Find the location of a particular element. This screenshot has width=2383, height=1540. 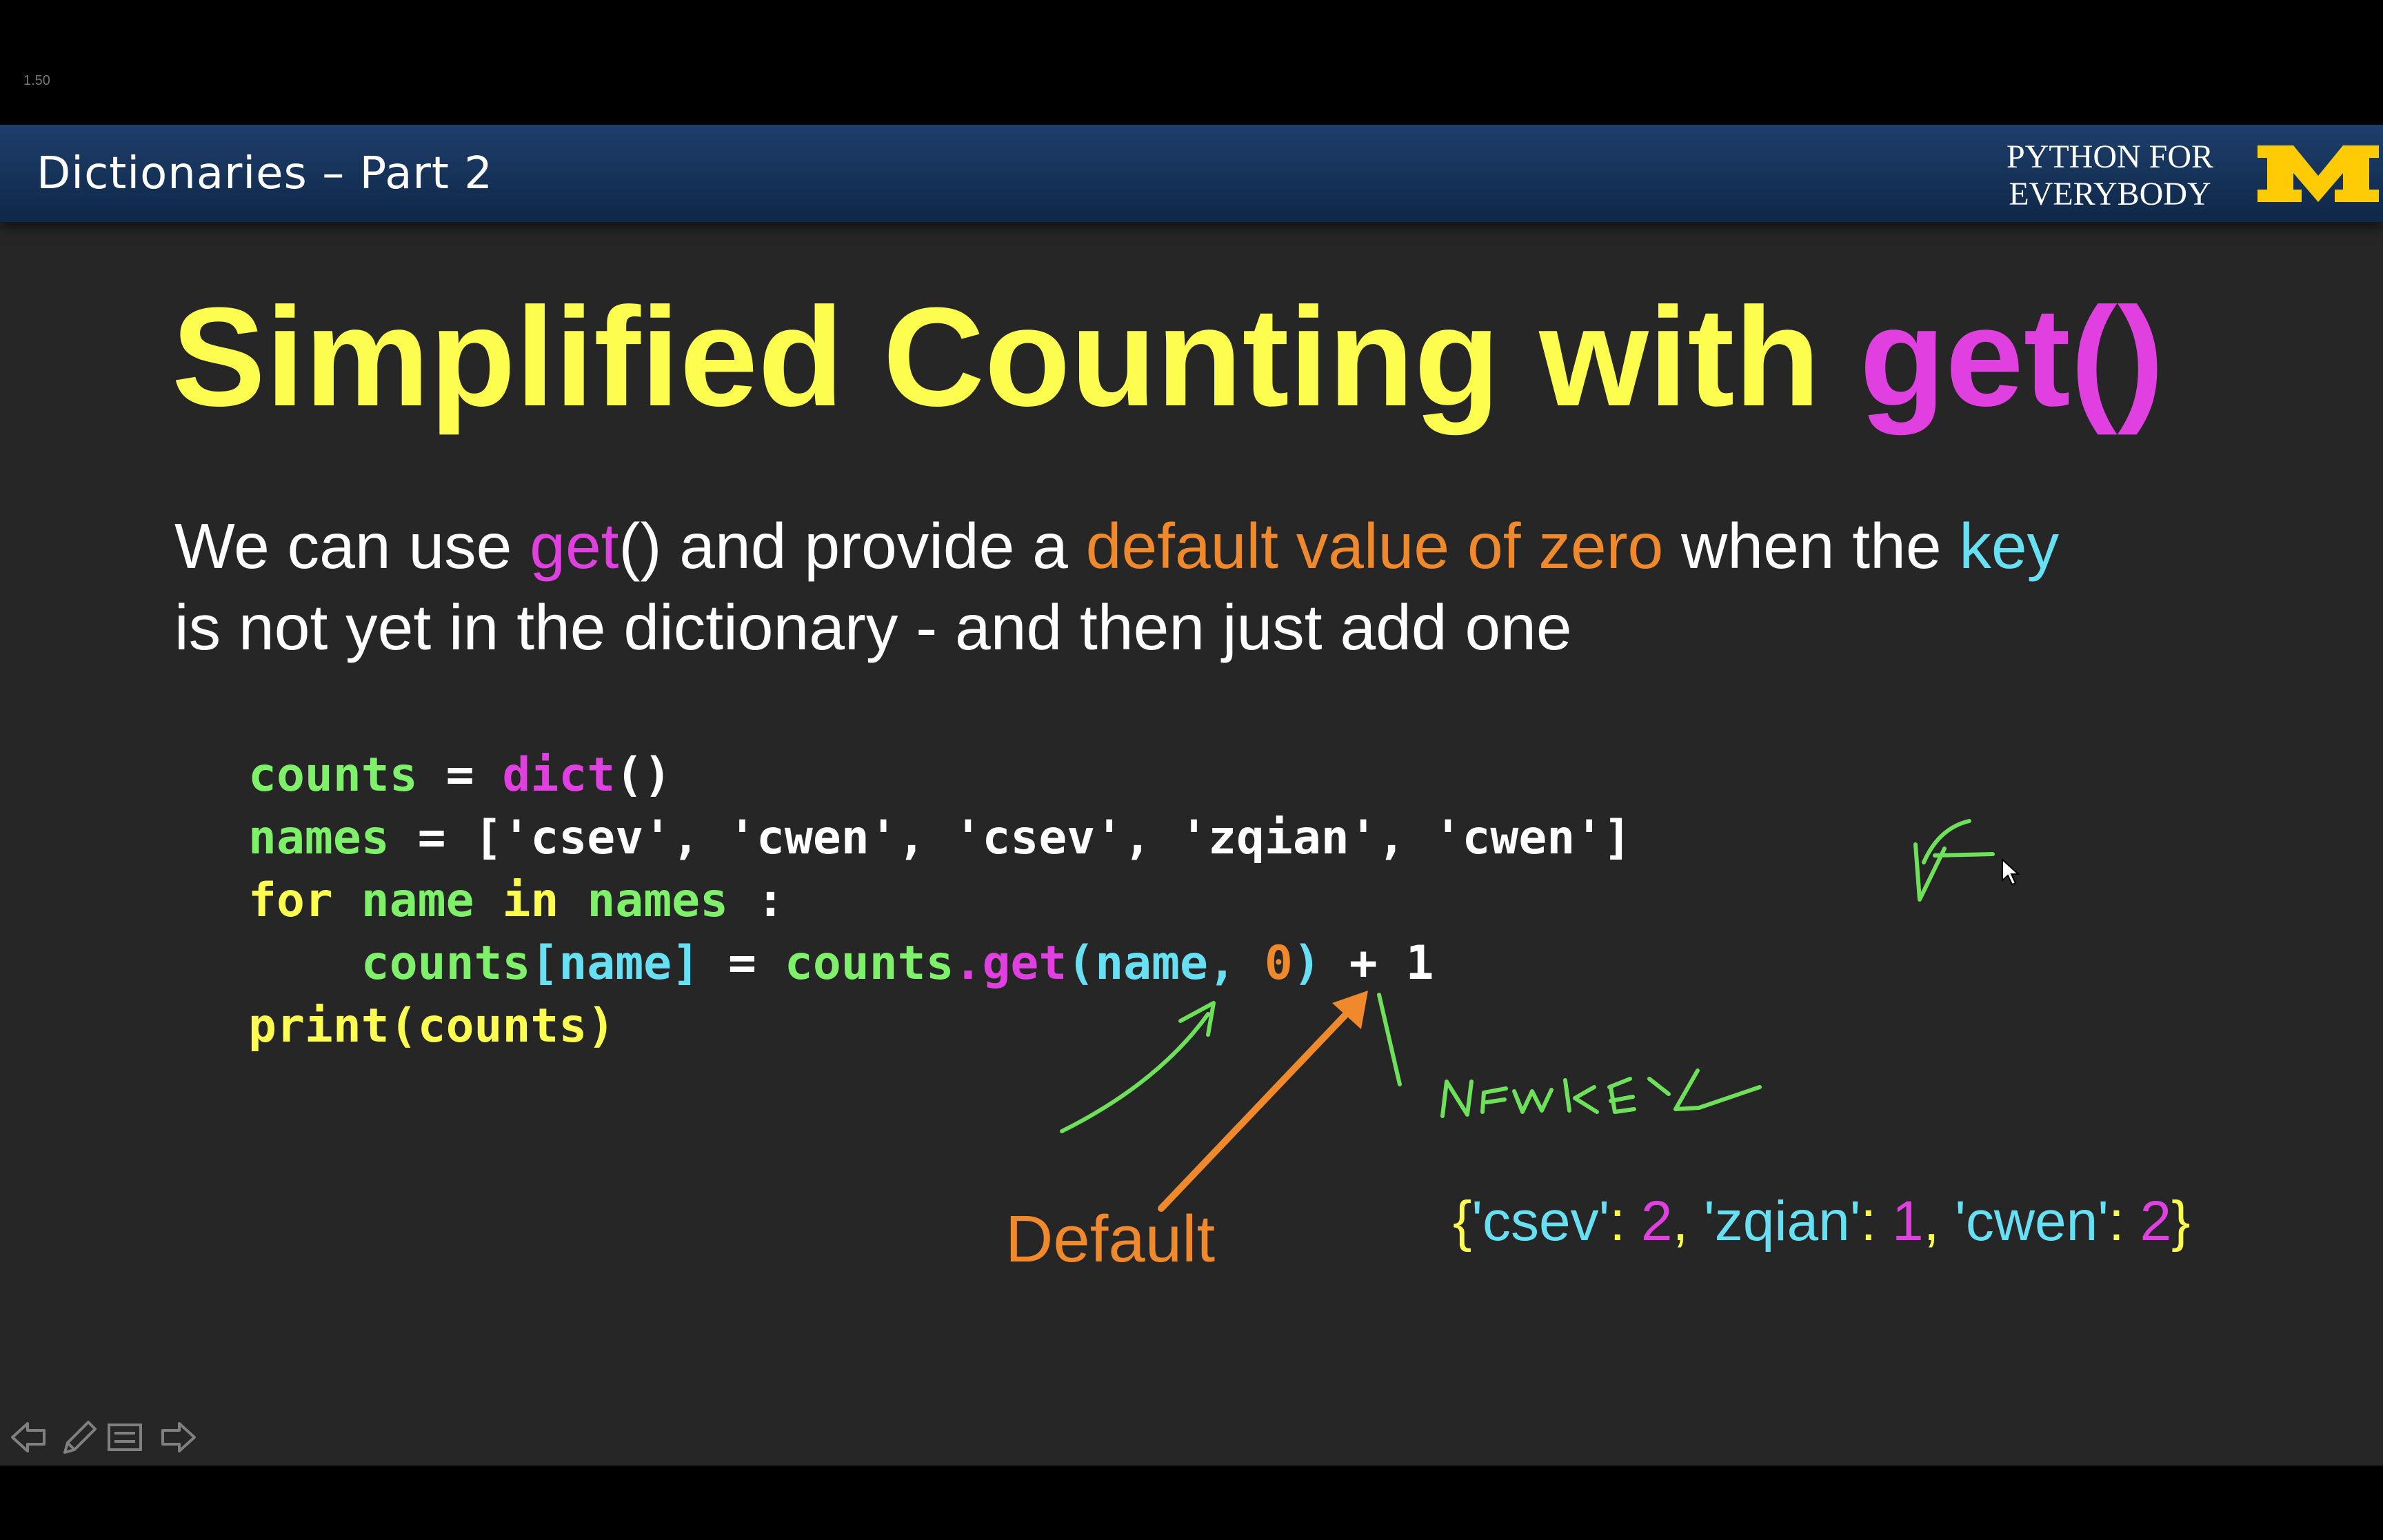

ink-annotations is located at coordinates (1540, 1016).